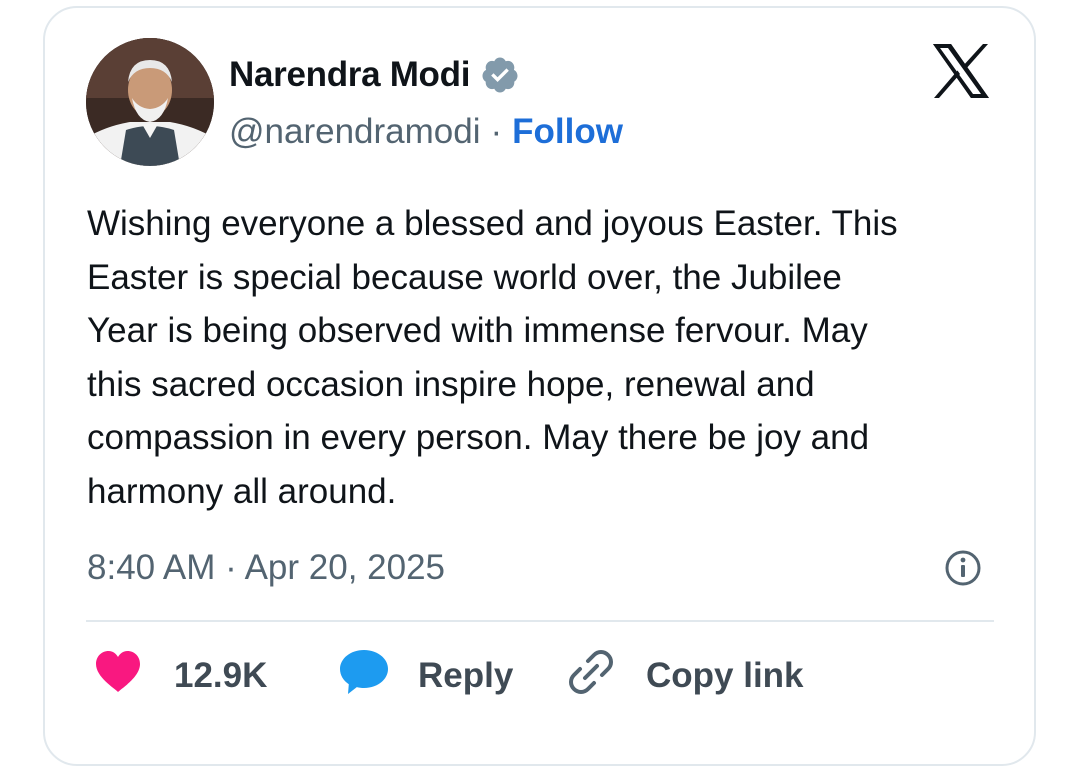  I want to click on verified-badge-icon, so click(500, 75).